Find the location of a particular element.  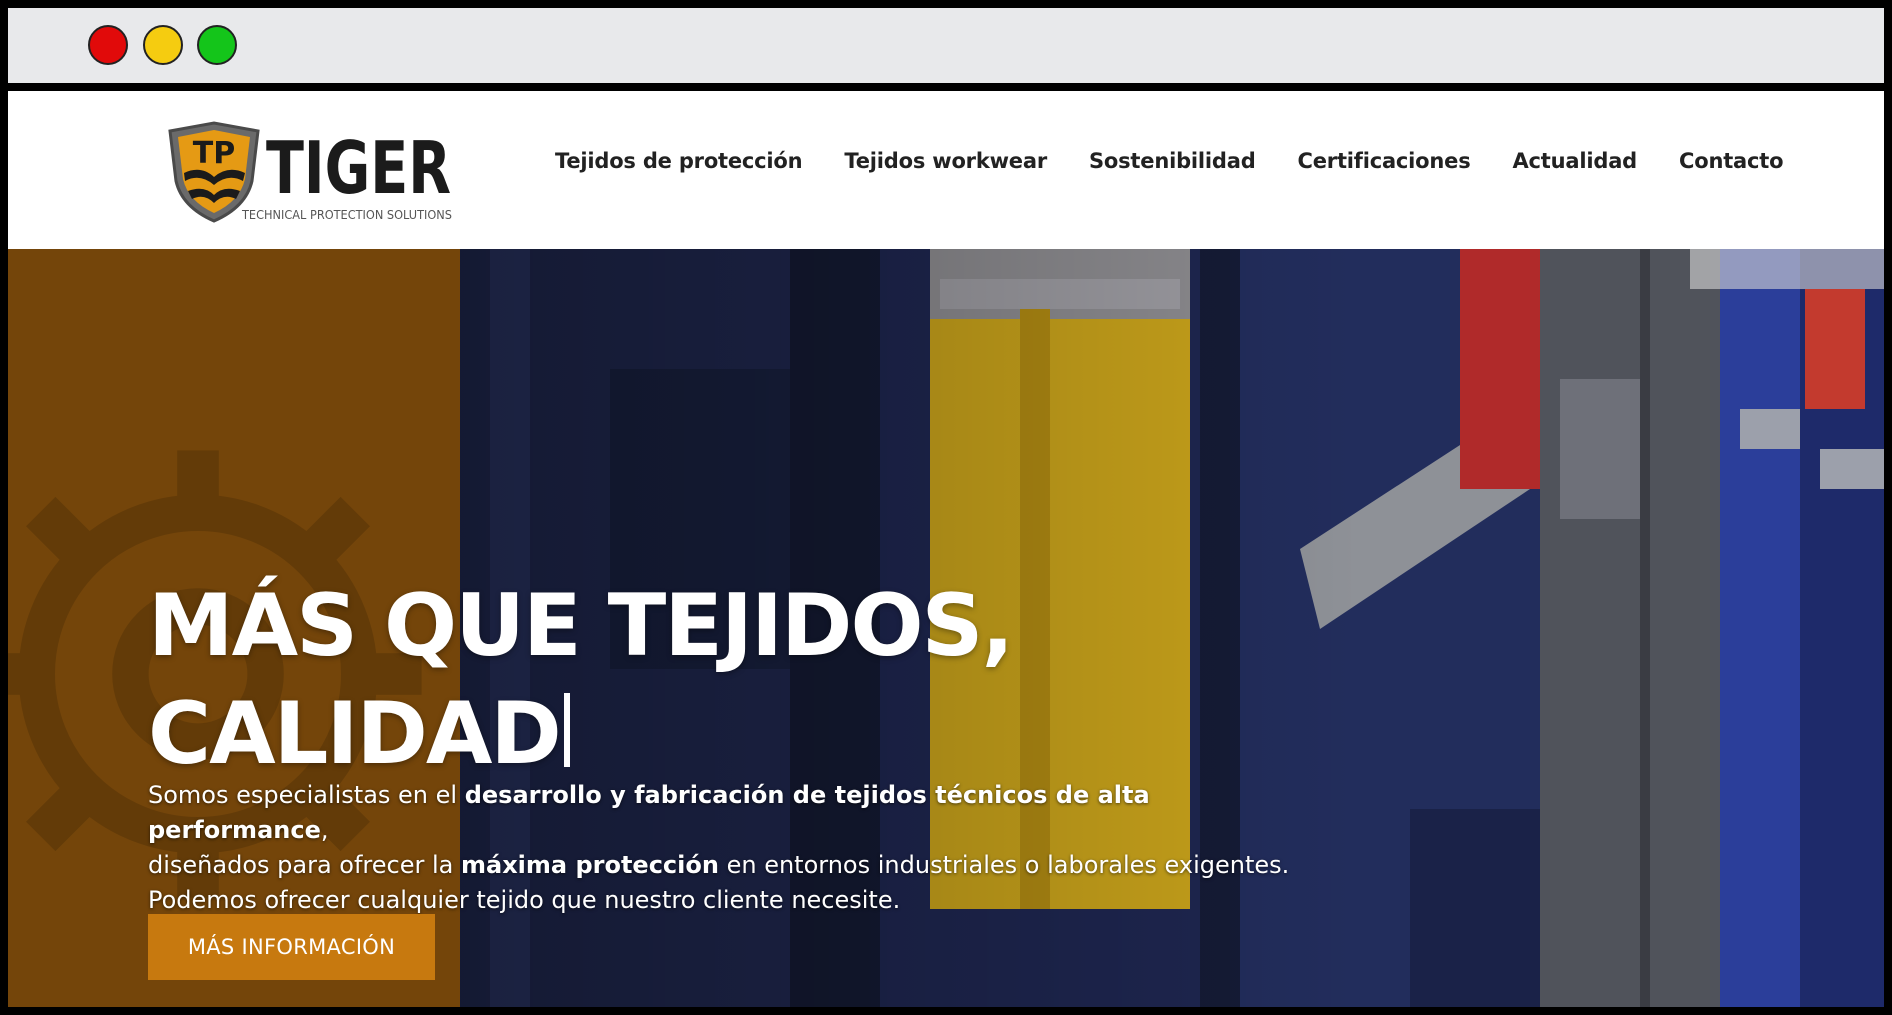

hero-headline-line2-wrap: CALIDAD is located at coordinates (598, 734).